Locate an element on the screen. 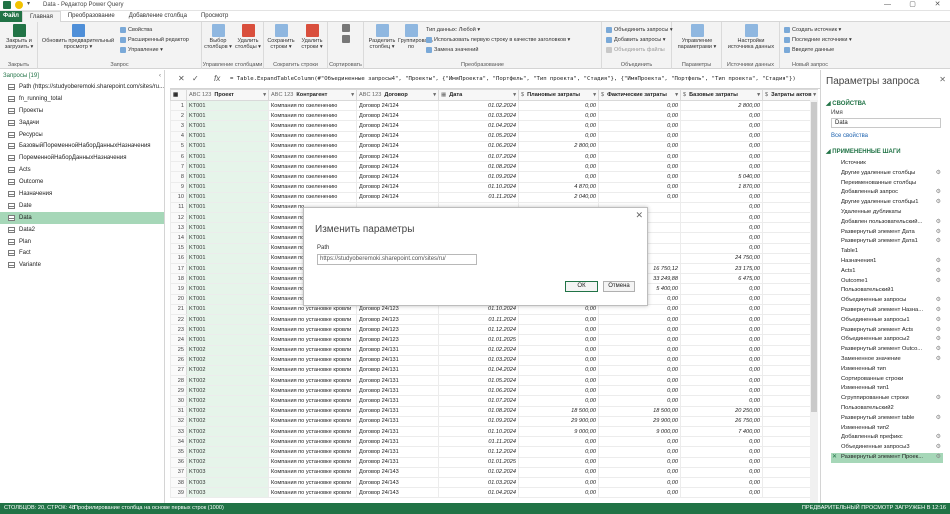 The image size is (950, 514). cancel-button: Отмена is located at coordinates (619, 286).